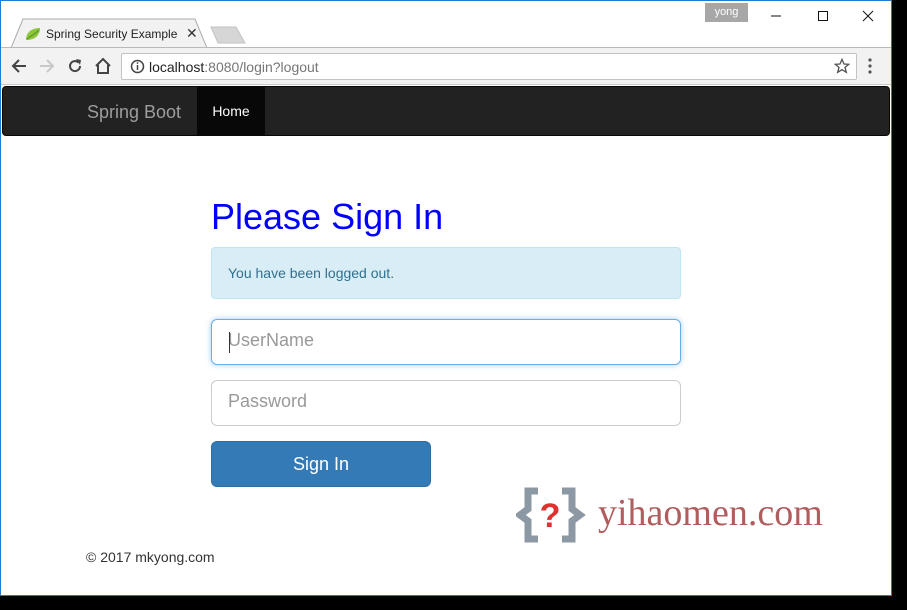  I want to click on minimize-icon, so click(776, 16).